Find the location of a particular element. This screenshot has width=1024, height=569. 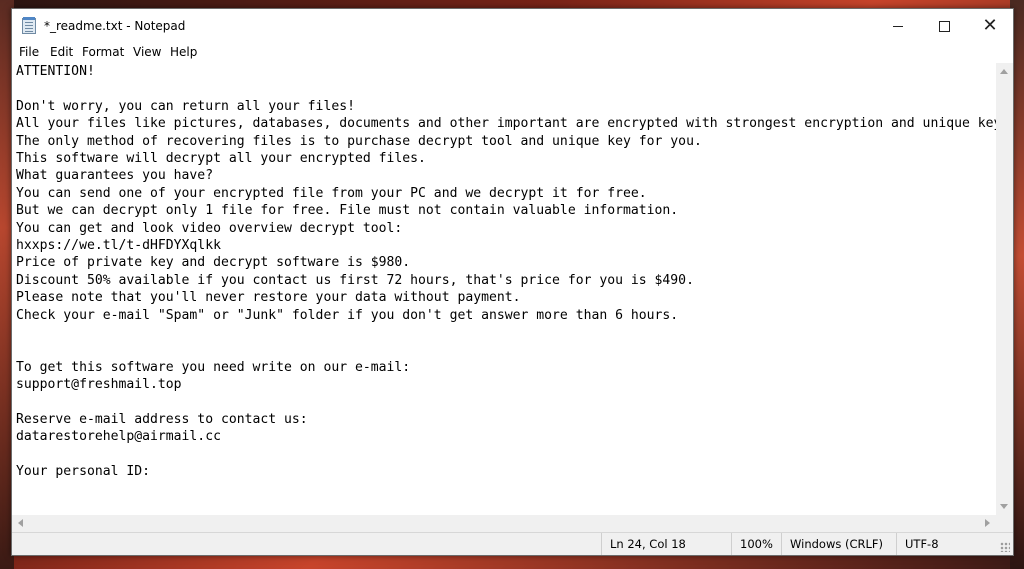

vertical-scrollbar is located at coordinates (1004, 289).